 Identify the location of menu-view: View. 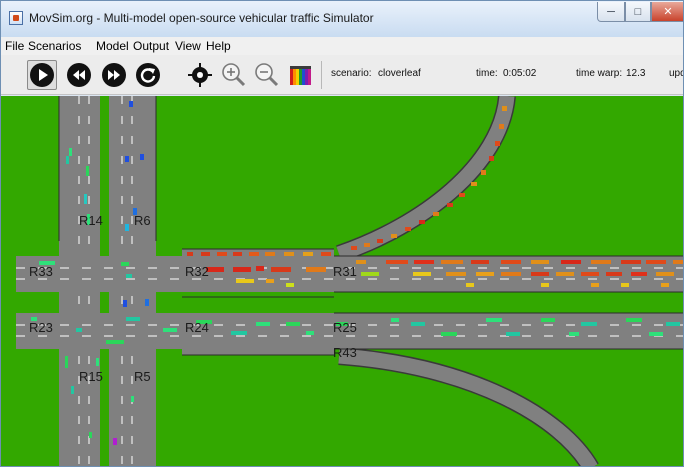
(188, 46).